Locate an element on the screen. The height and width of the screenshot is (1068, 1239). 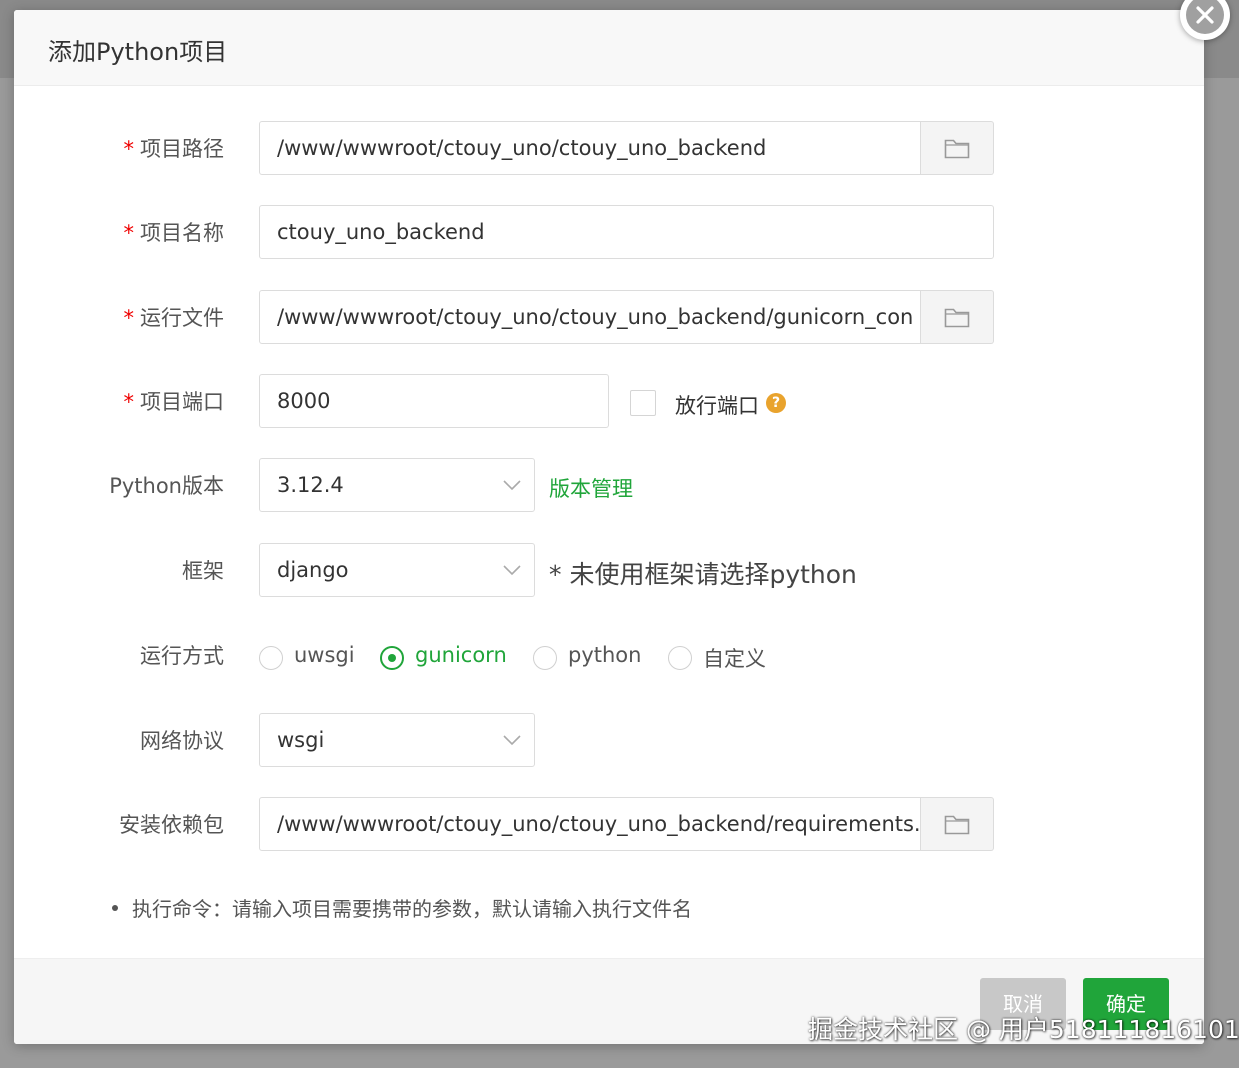
project-path-label-text: 项目路径 is located at coordinates (182, 149).